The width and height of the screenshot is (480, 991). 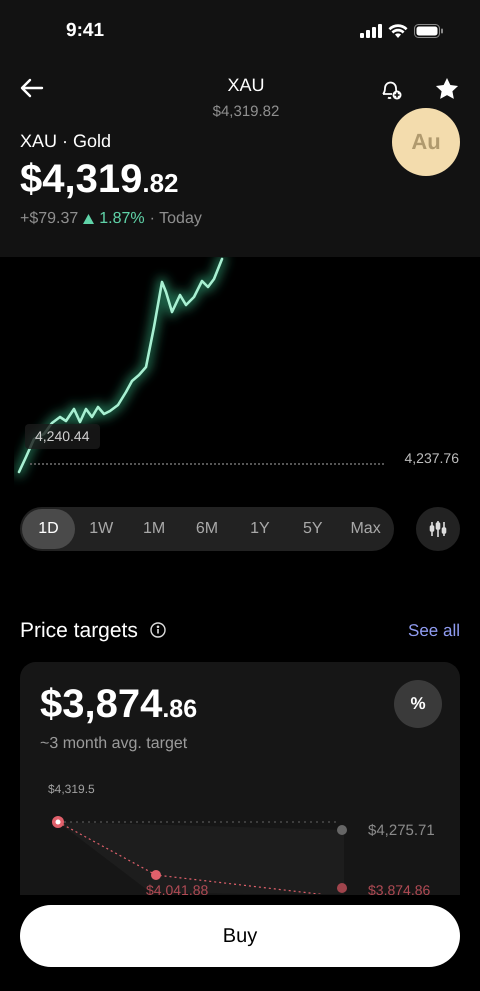 I want to click on signal-icon, so click(x=371, y=31).